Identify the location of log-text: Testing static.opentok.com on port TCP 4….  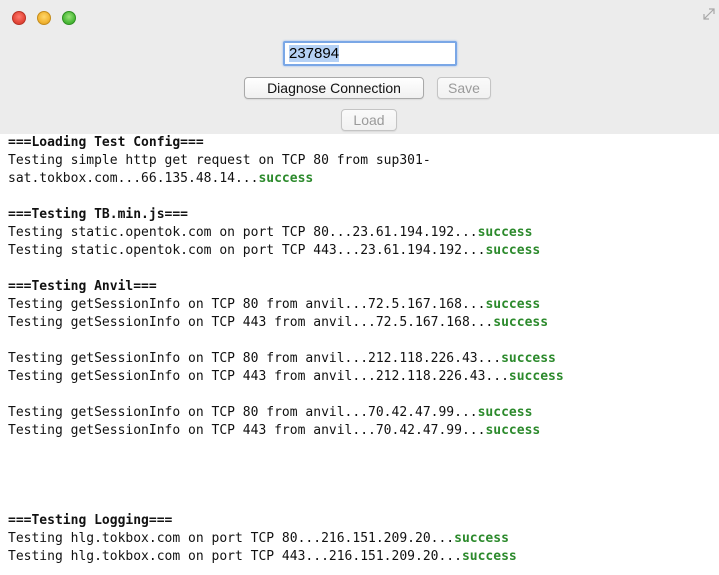
(247, 250).